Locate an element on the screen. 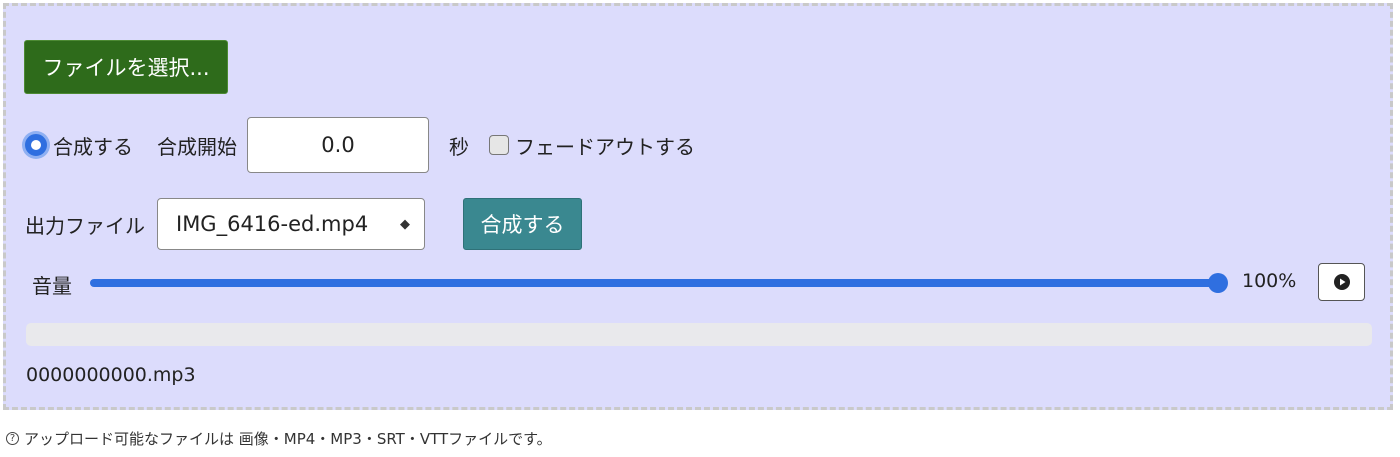 The height and width of the screenshot is (457, 1400). volume-slider-track is located at coordinates (655, 283).